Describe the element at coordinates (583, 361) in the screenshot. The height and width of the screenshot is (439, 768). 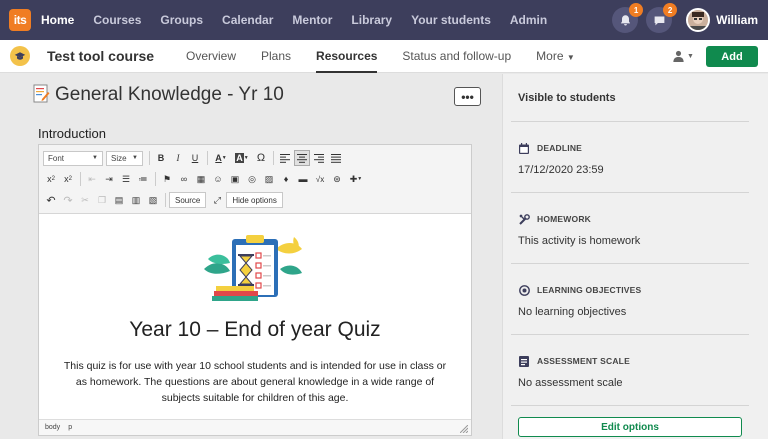
I see `assessment-scale-label: ASSESSMENT SCALE` at that location.